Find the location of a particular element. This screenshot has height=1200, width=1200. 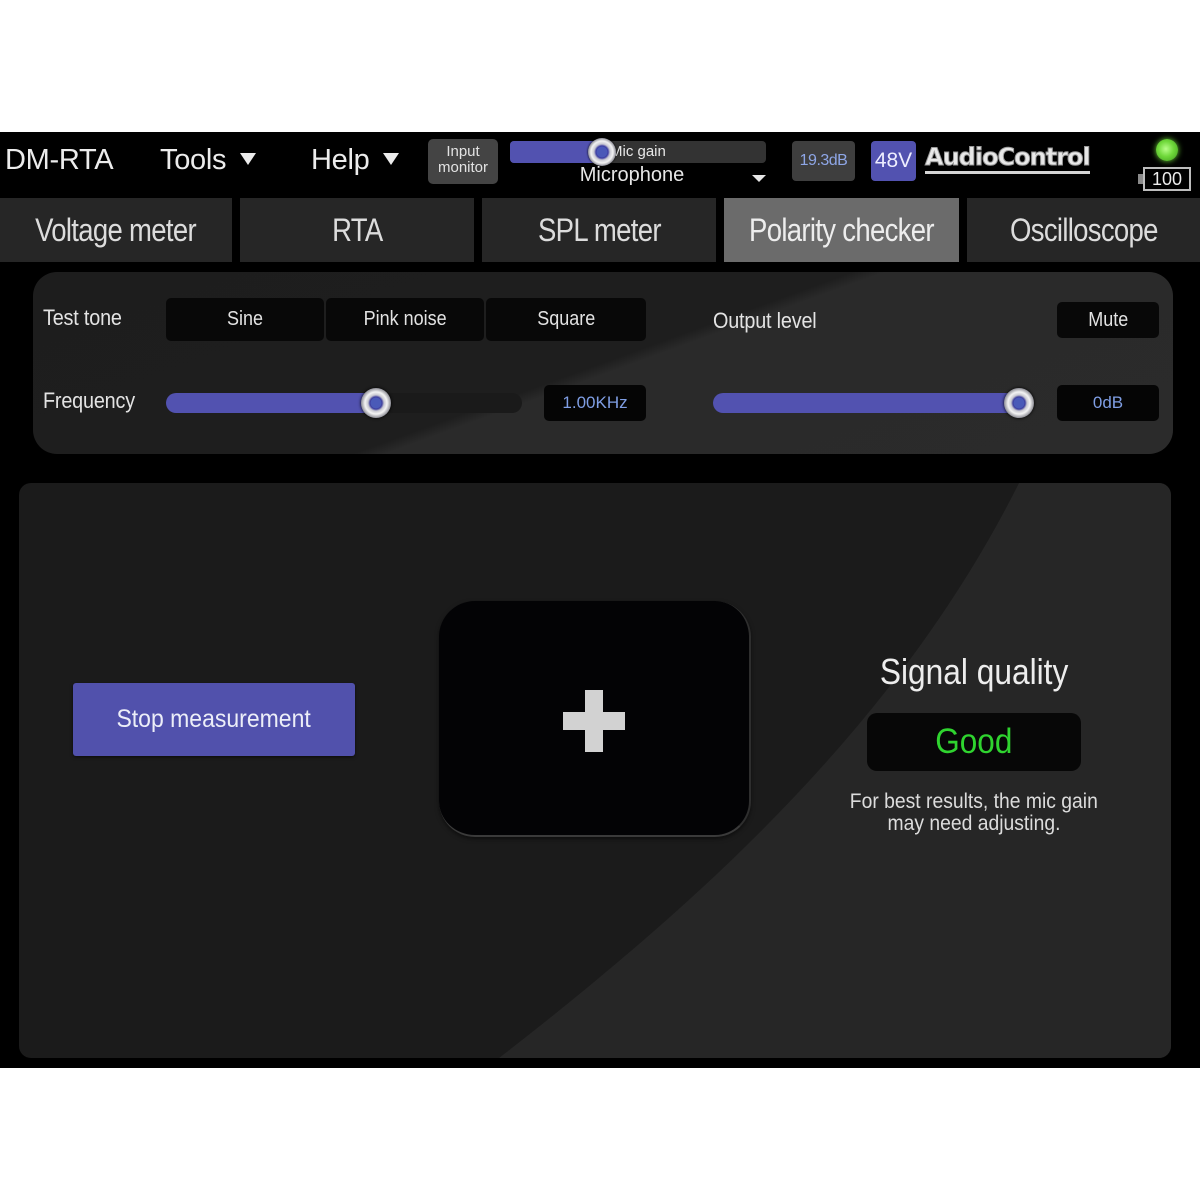

frequency-label: Frequency is located at coordinates (89, 400).